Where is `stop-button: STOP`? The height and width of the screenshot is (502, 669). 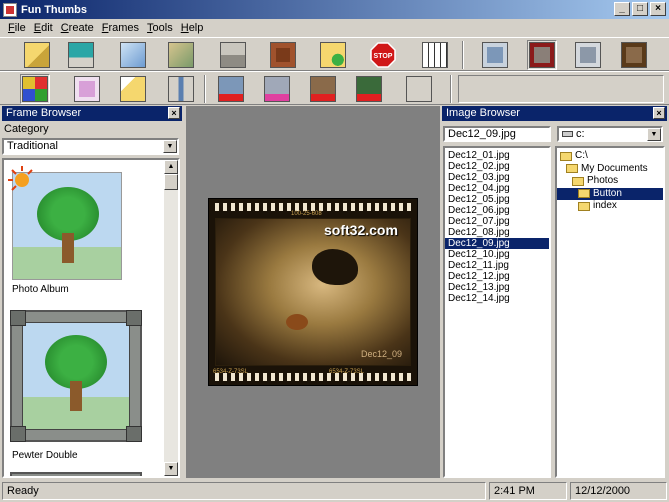
stop-button: STOP is located at coordinates (383, 55).